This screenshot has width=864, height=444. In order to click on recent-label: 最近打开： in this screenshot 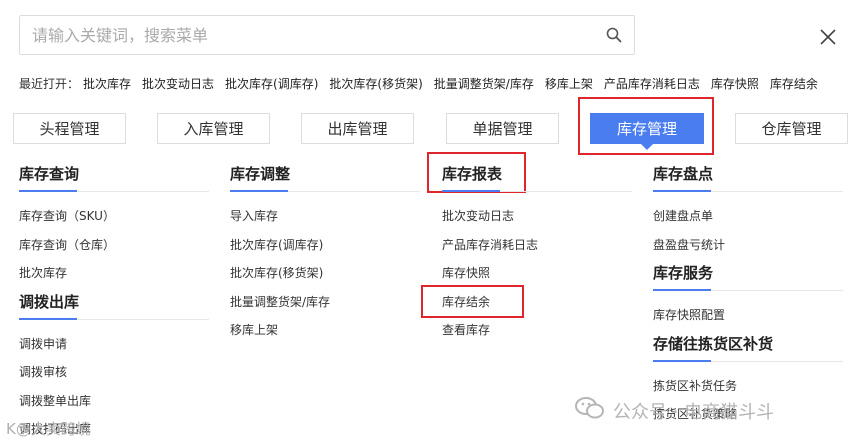, I will do `click(49, 83)`.